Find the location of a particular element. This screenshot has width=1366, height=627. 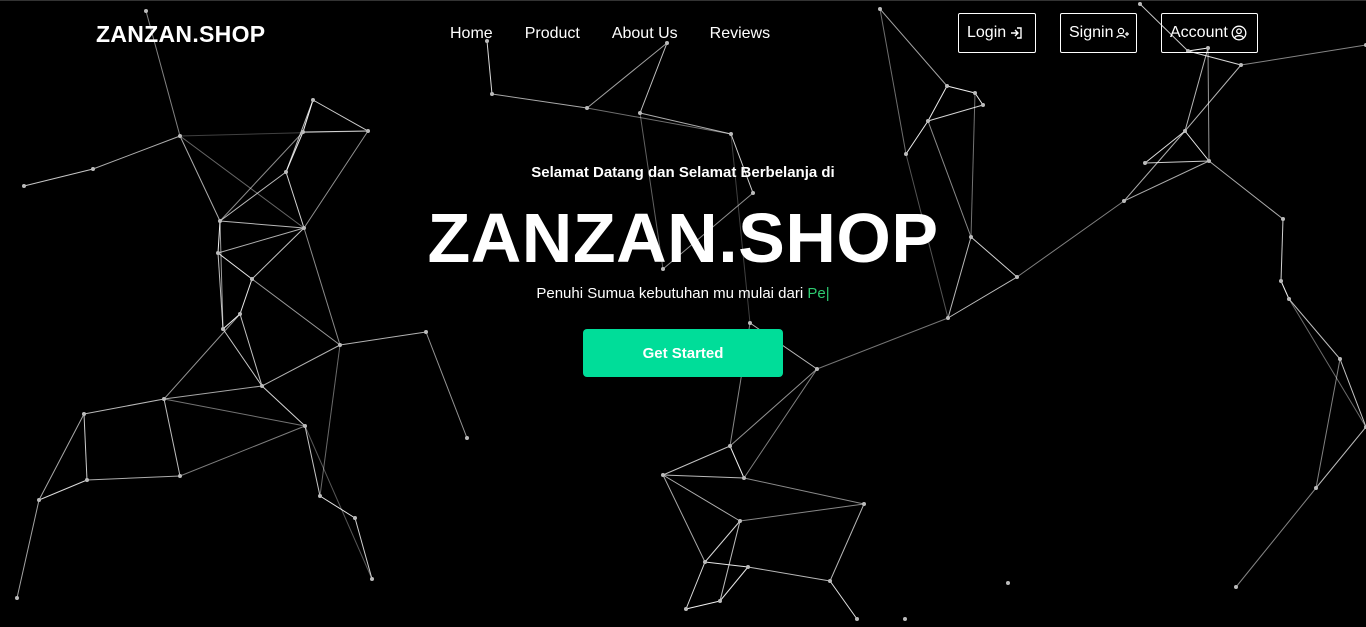

nav-link-about-us: About Us is located at coordinates (645, 34).